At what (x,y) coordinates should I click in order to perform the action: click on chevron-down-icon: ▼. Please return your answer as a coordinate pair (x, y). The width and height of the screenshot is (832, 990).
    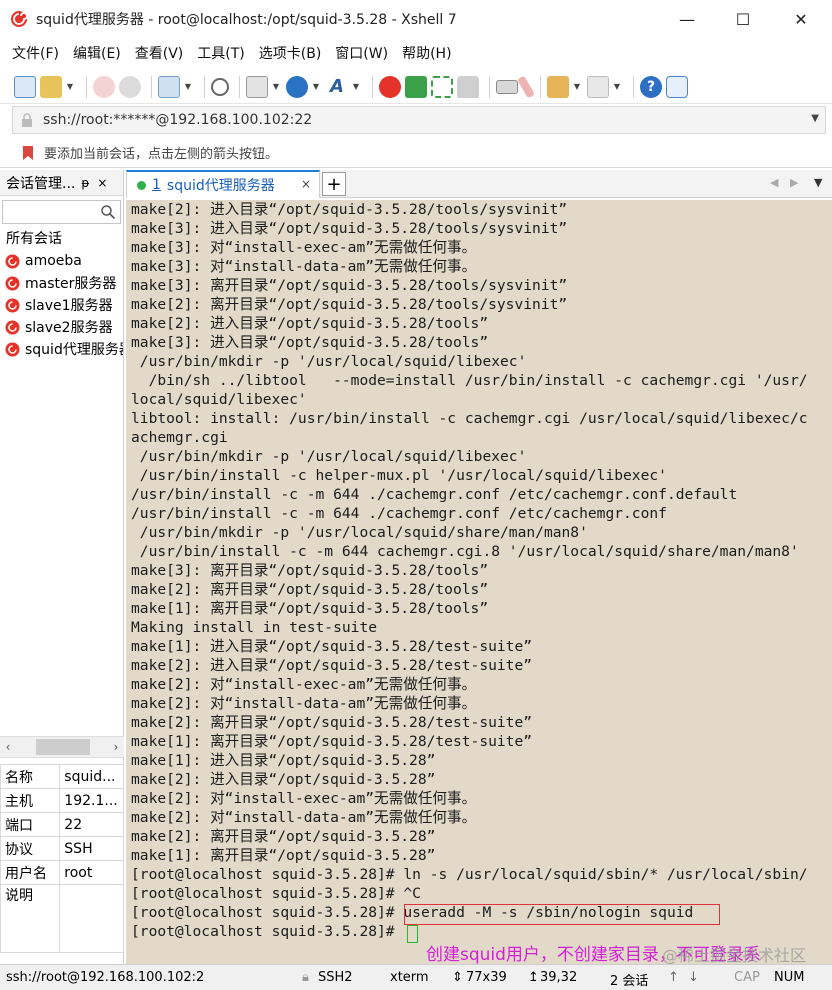
    Looking at the image, I should click on (815, 118).